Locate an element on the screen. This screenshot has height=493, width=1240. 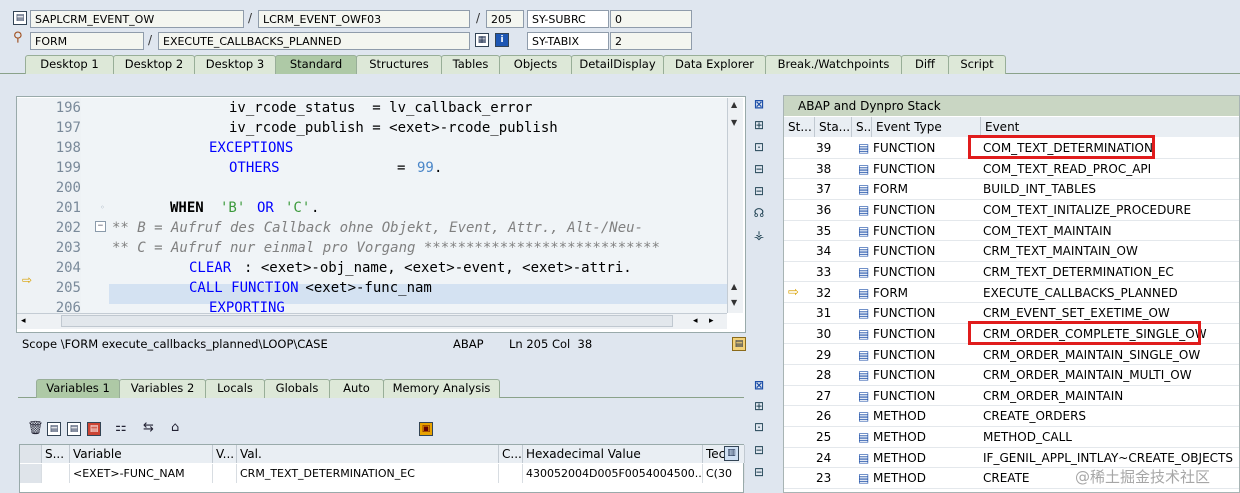
grid-column-header: Variable is located at coordinates (141, 454).